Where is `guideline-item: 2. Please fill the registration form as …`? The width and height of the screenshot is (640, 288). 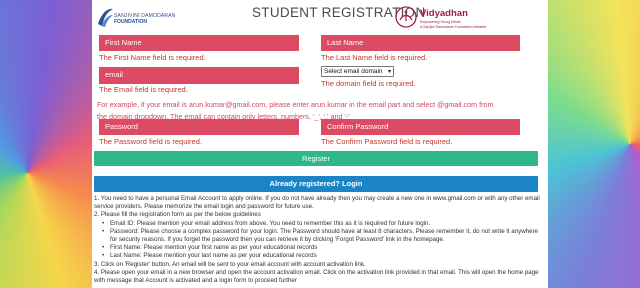 guideline-item: 2. Please fill the registration form as … is located at coordinates (177, 215).